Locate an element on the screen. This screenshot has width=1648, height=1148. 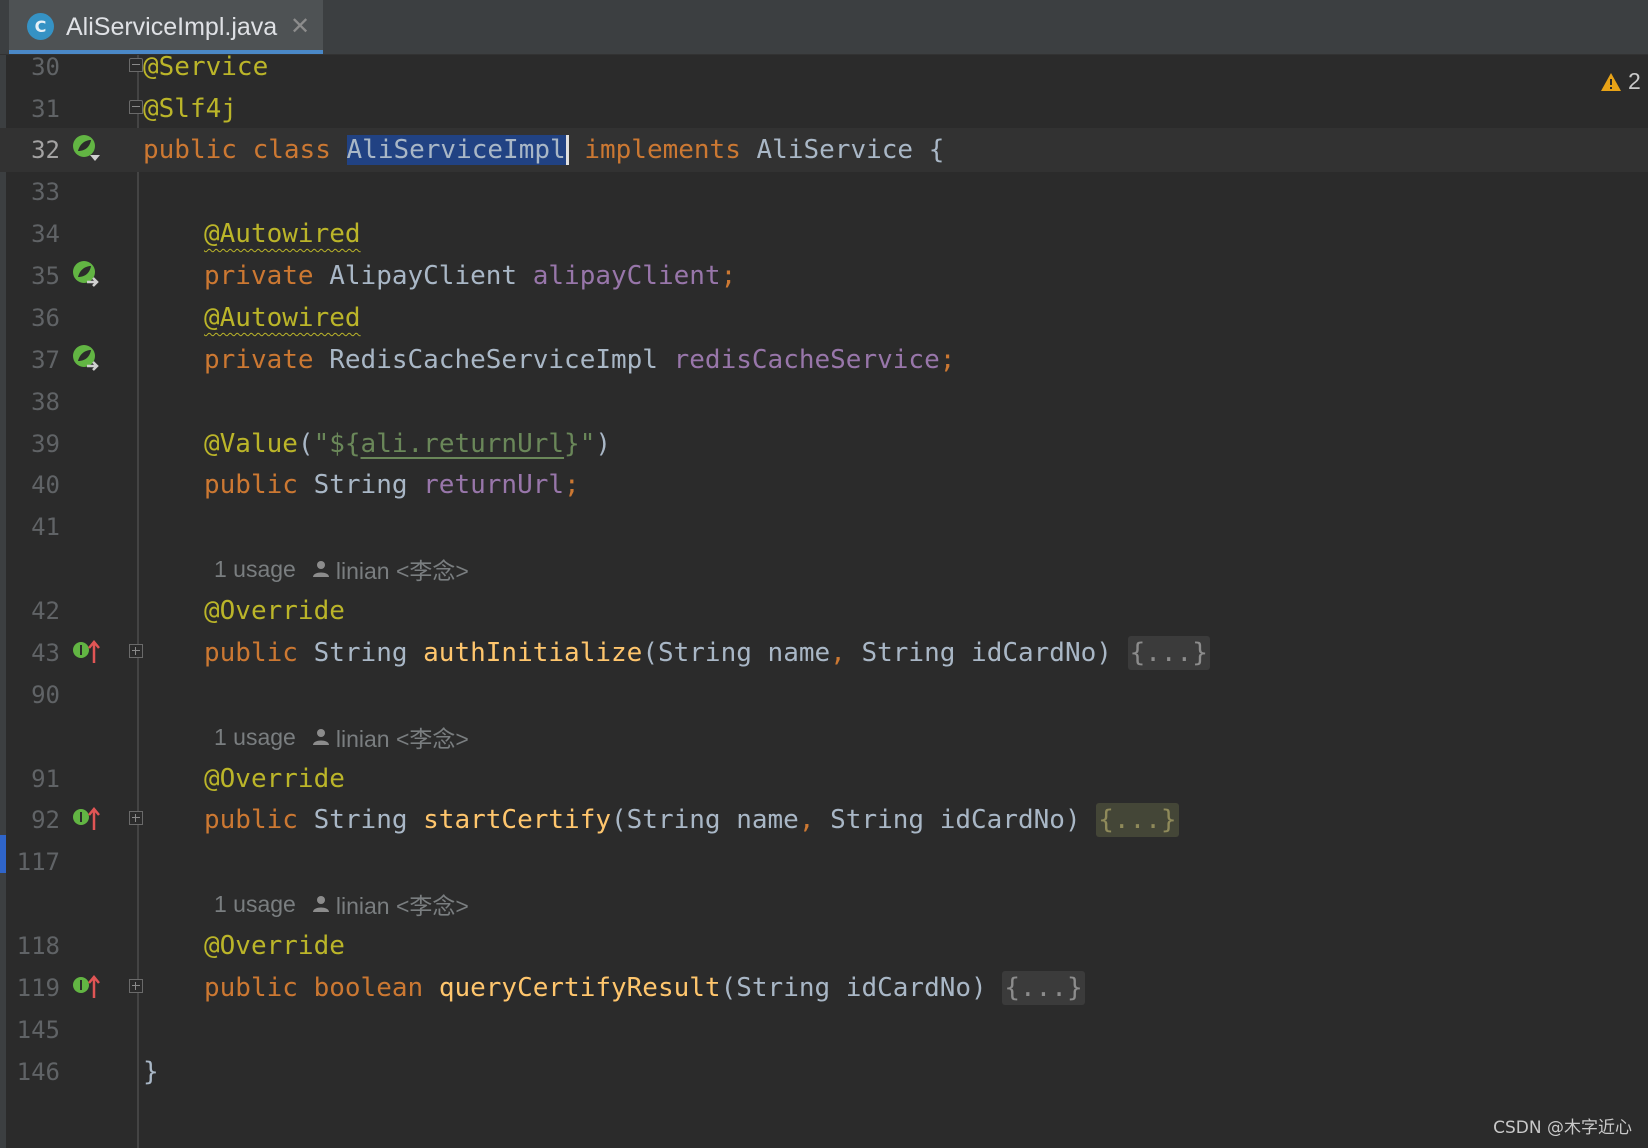
code-line: 39 @Value("${ali.returnUrl}") is located at coordinates (824, 444).